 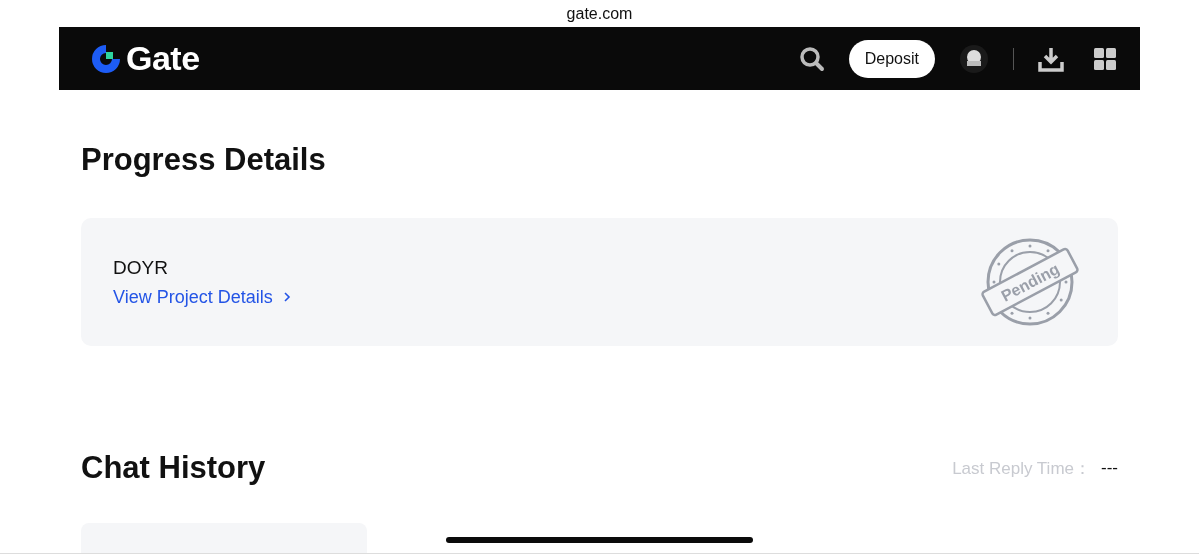 What do you see at coordinates (204, 160) in the screenshot?
I see `section-title: Progress Details` at bounding box center [204, 160].